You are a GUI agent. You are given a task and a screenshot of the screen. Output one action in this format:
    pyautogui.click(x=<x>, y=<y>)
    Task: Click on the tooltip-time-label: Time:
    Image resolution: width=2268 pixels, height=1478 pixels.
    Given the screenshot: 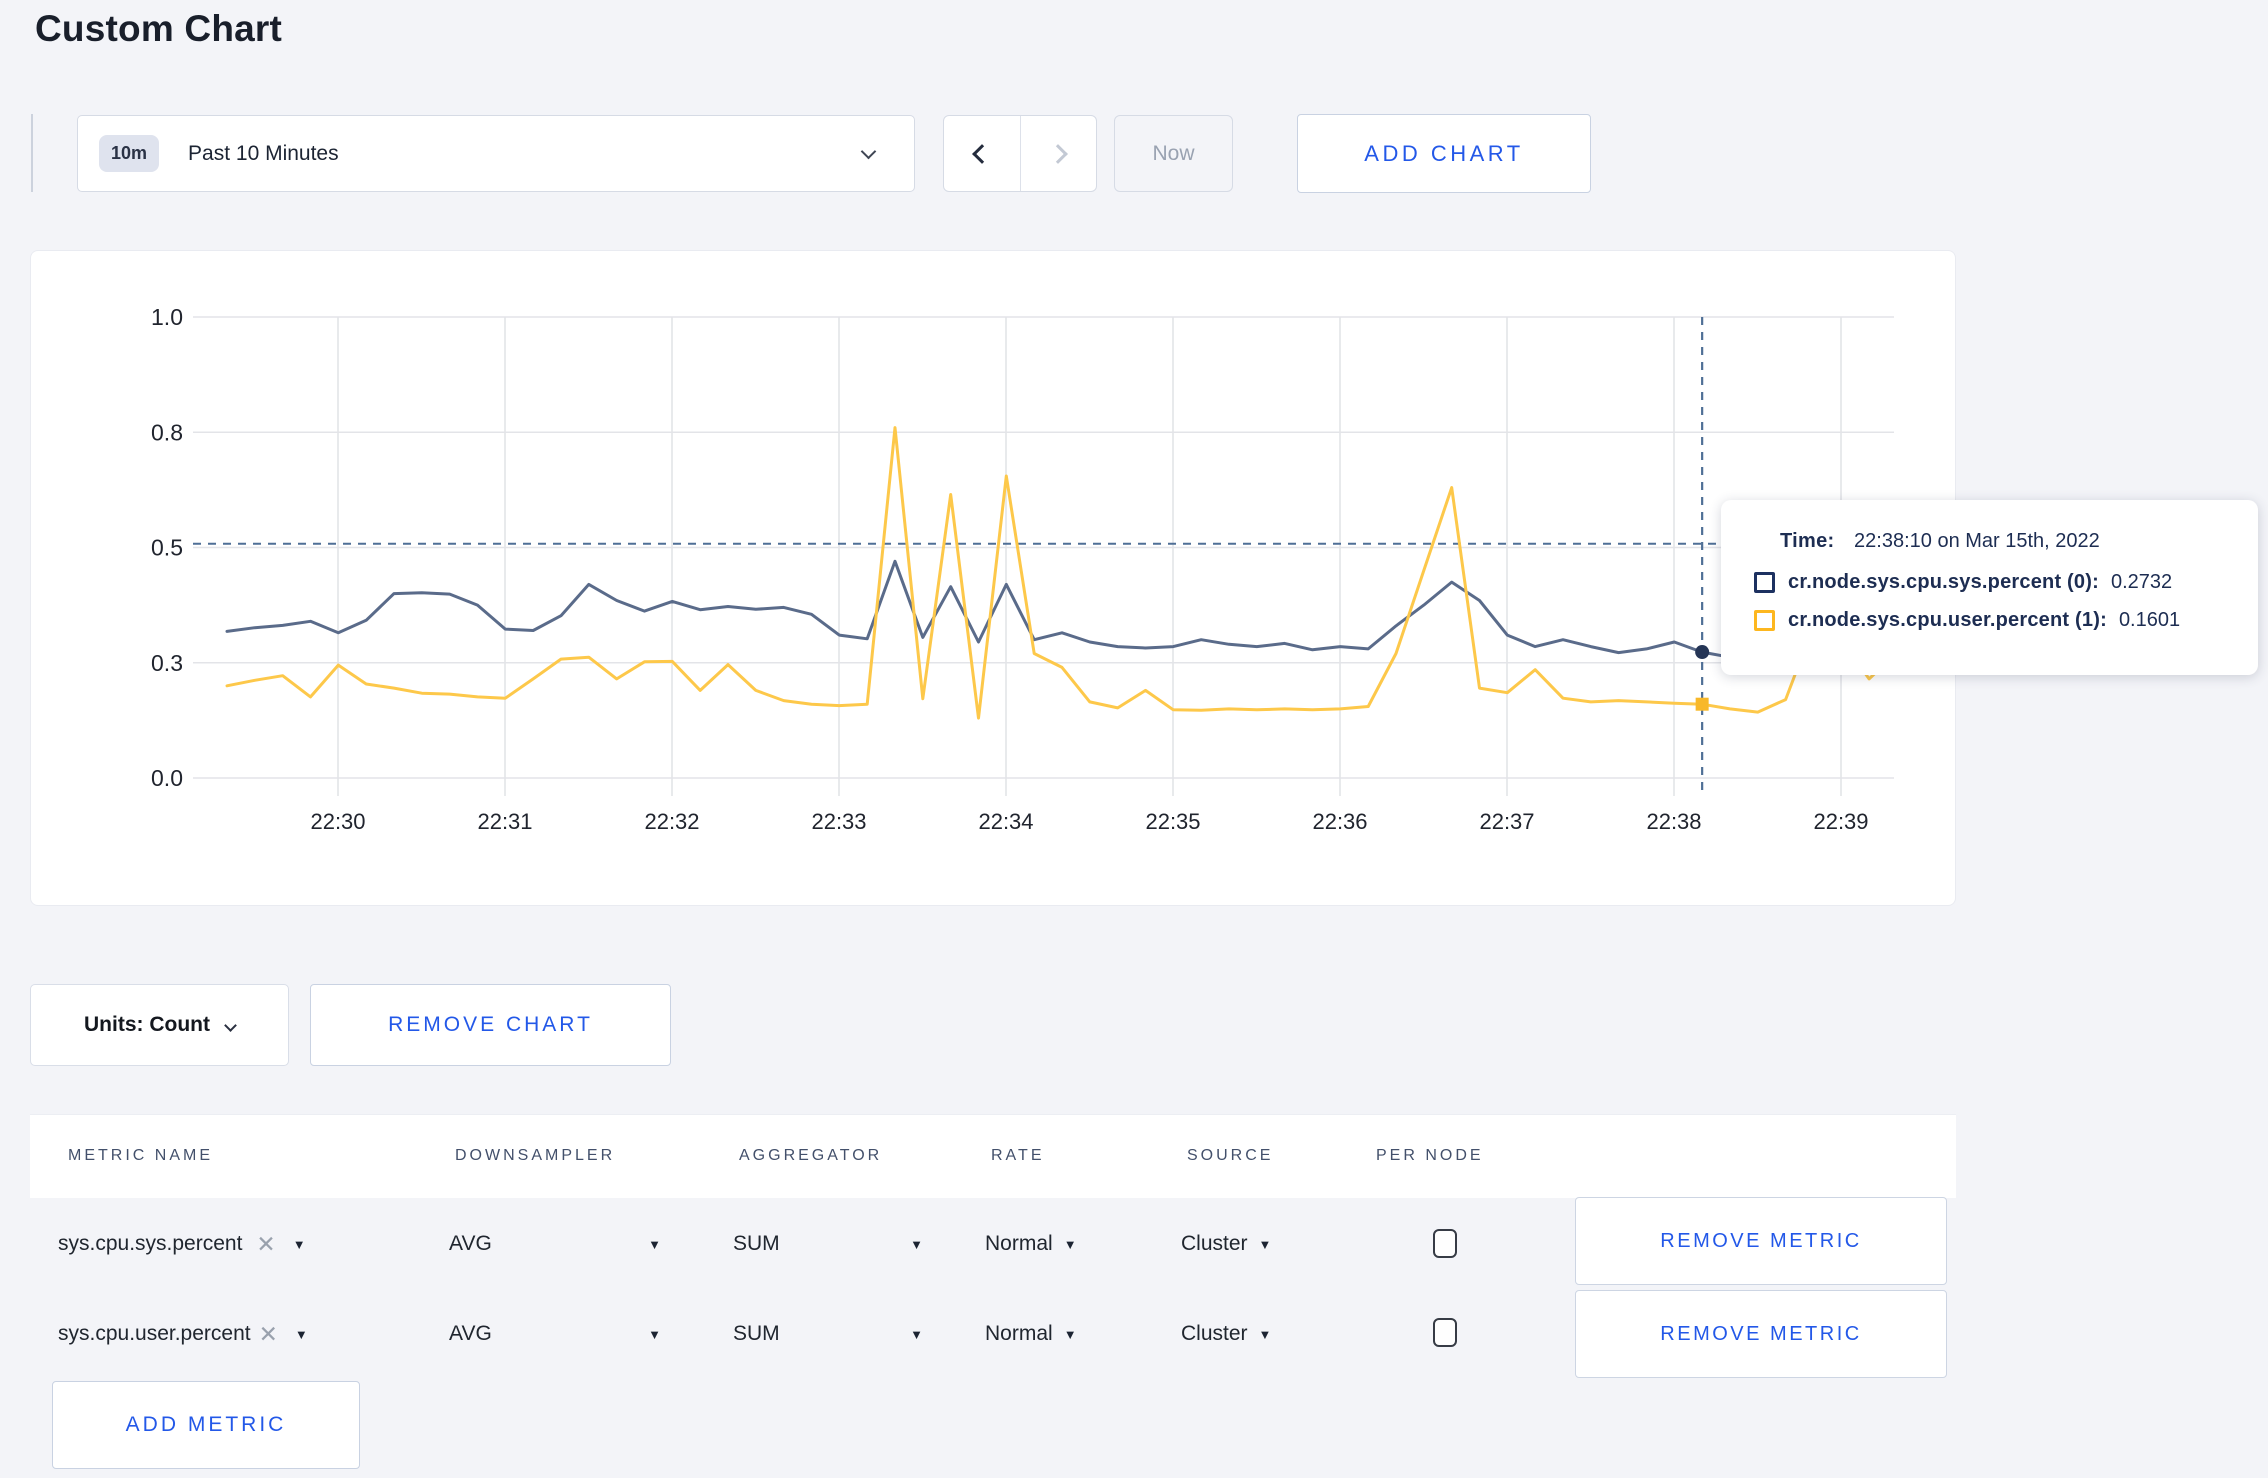 What is the action you would take?
    pyautogui.click(x=1807, y=541)
    